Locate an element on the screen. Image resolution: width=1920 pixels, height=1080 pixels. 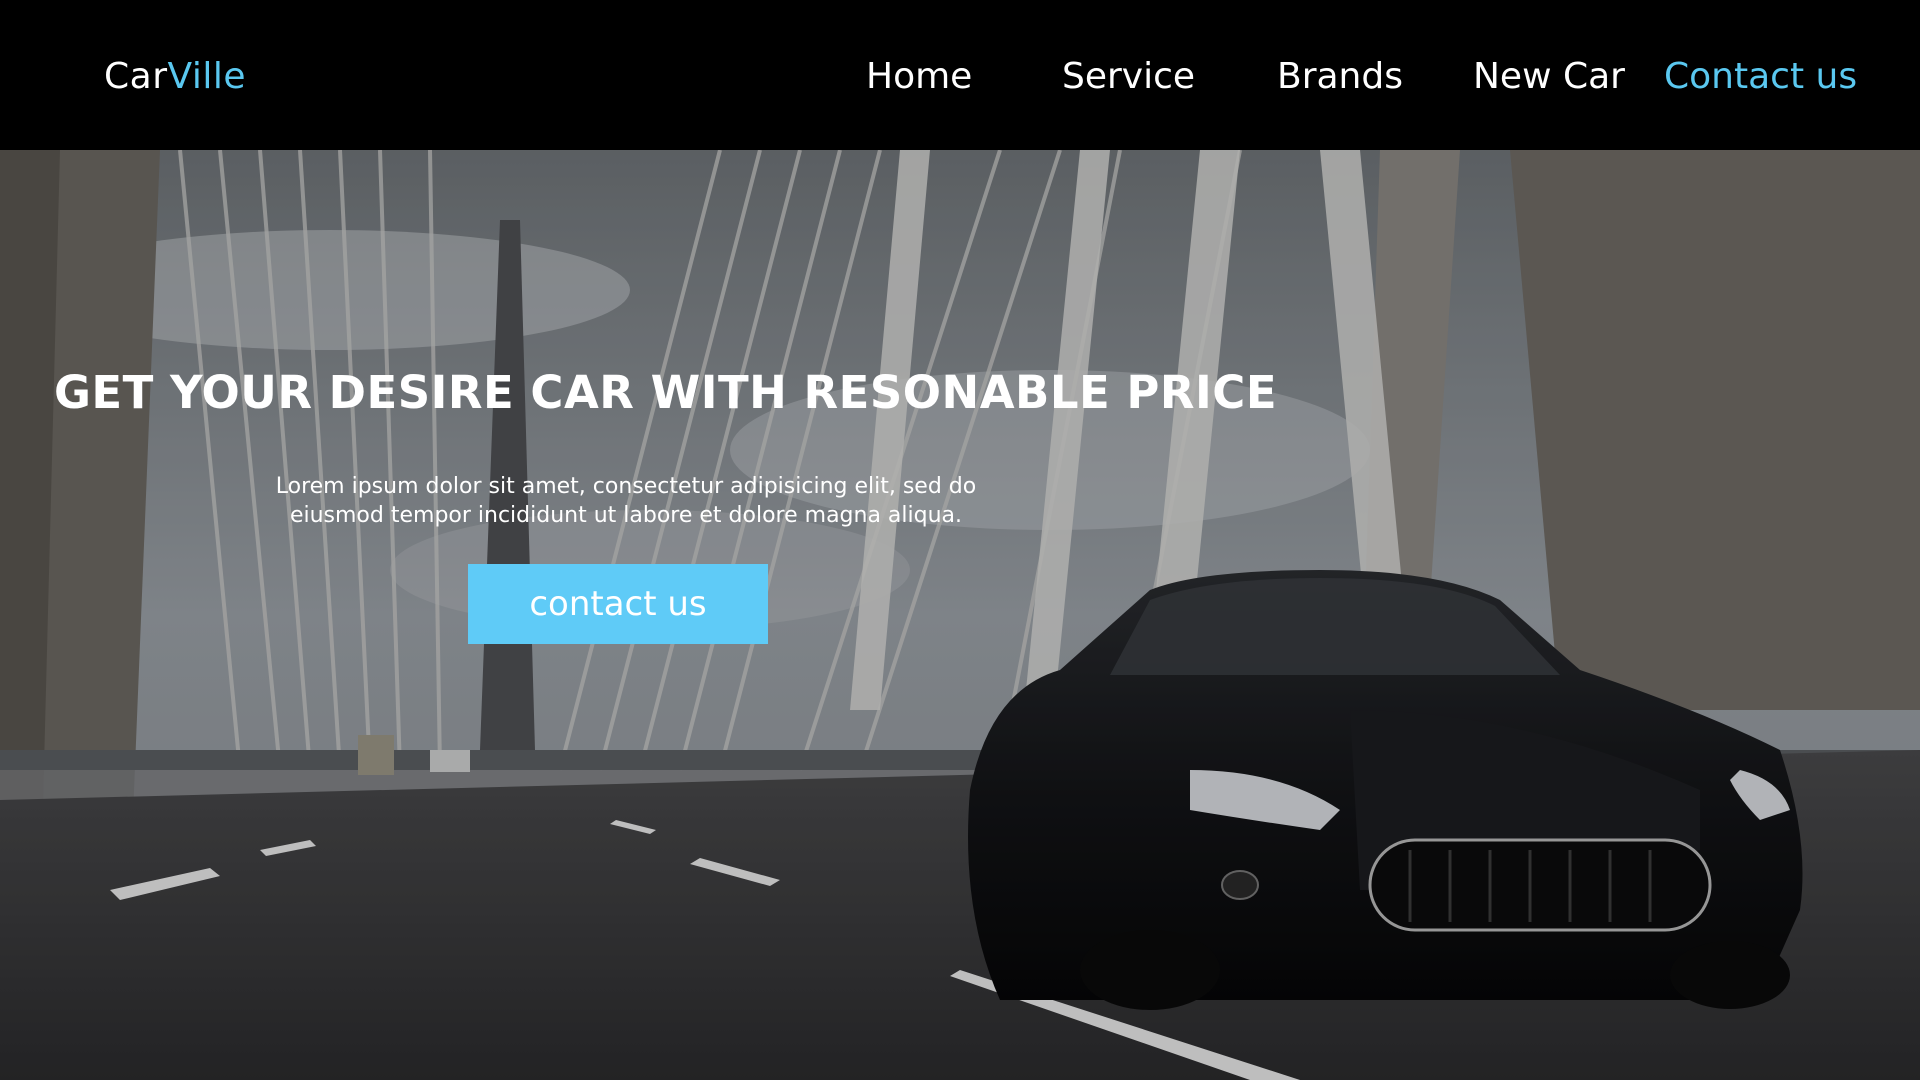
nav-link-brands: Brands is located at coordinates (1340, 76).